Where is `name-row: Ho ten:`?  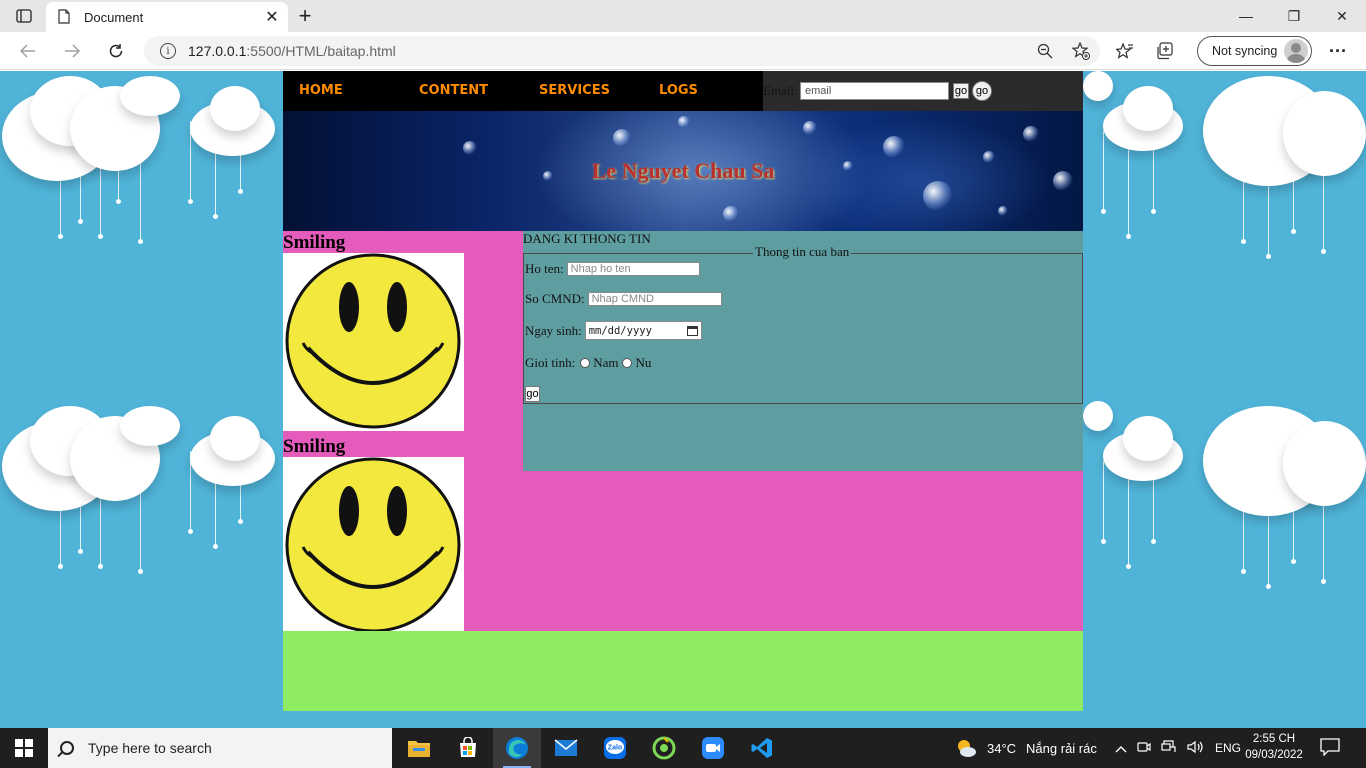
name-row: Ho ten: is located at coordinates (612, 269).